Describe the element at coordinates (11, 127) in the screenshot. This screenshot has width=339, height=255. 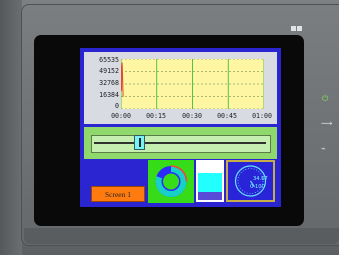
I see `device-left-edge` at that location.